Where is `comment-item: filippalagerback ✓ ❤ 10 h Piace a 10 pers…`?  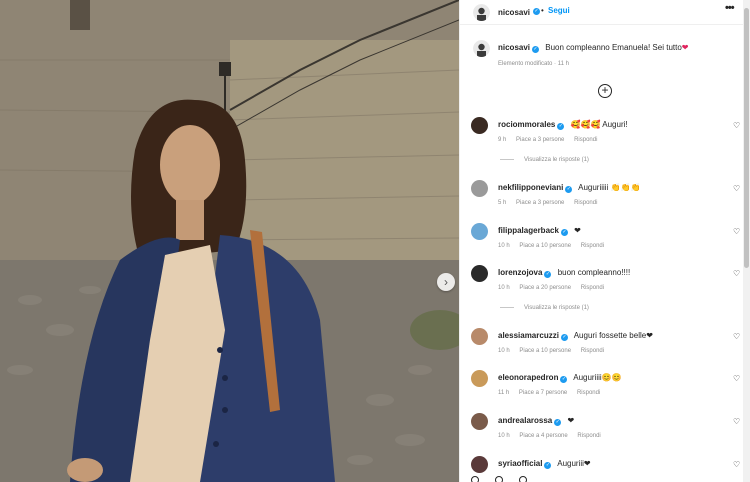
comment-item: filippalagerback ✓ ❤ 10 h Piace a 10 pers… is located at coordinates (605, 245).